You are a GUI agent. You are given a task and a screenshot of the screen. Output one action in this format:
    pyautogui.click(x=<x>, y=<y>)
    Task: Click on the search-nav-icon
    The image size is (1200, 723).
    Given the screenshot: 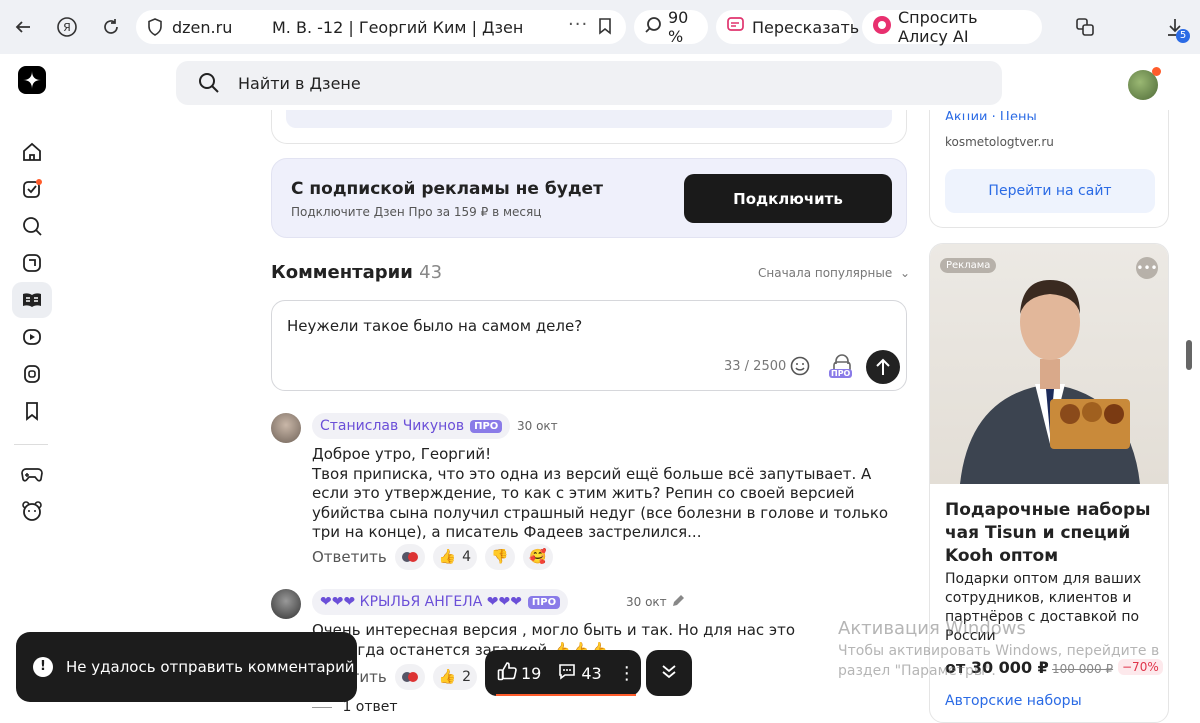 What is the action you would take?
    pyautogui.click(x=32, y=226)
    